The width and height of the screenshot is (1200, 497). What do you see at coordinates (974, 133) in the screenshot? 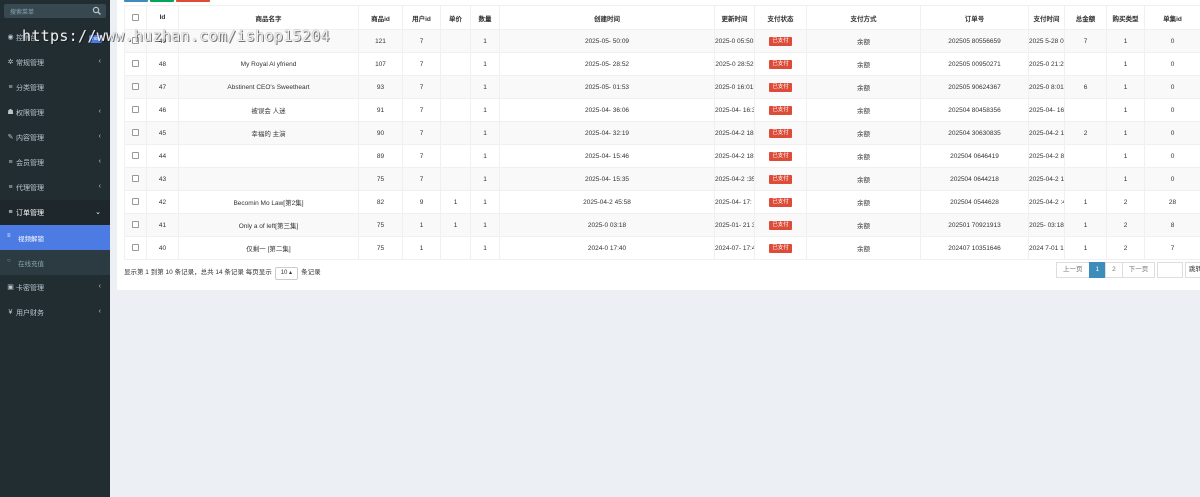
I see `cell-order-no: 202504 30630835` at bounding box center [974, 133].